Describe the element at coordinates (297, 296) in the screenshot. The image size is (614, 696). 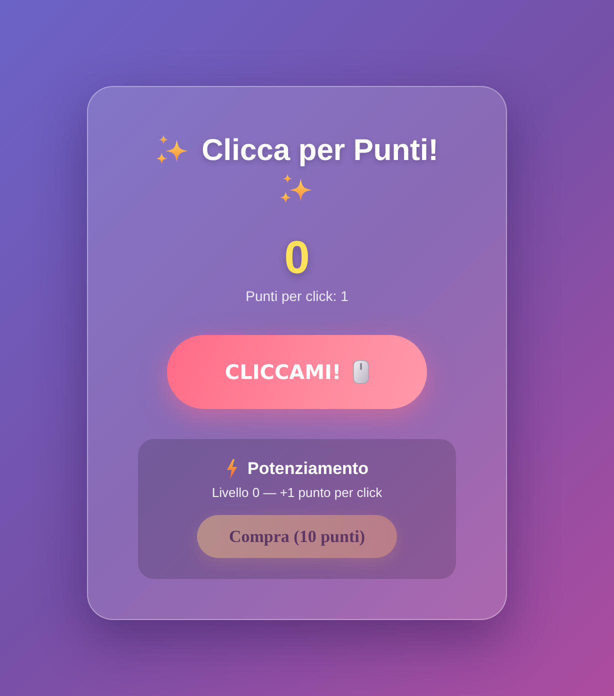
I see `points-per-click-text: Punti per click: 1` at that location.